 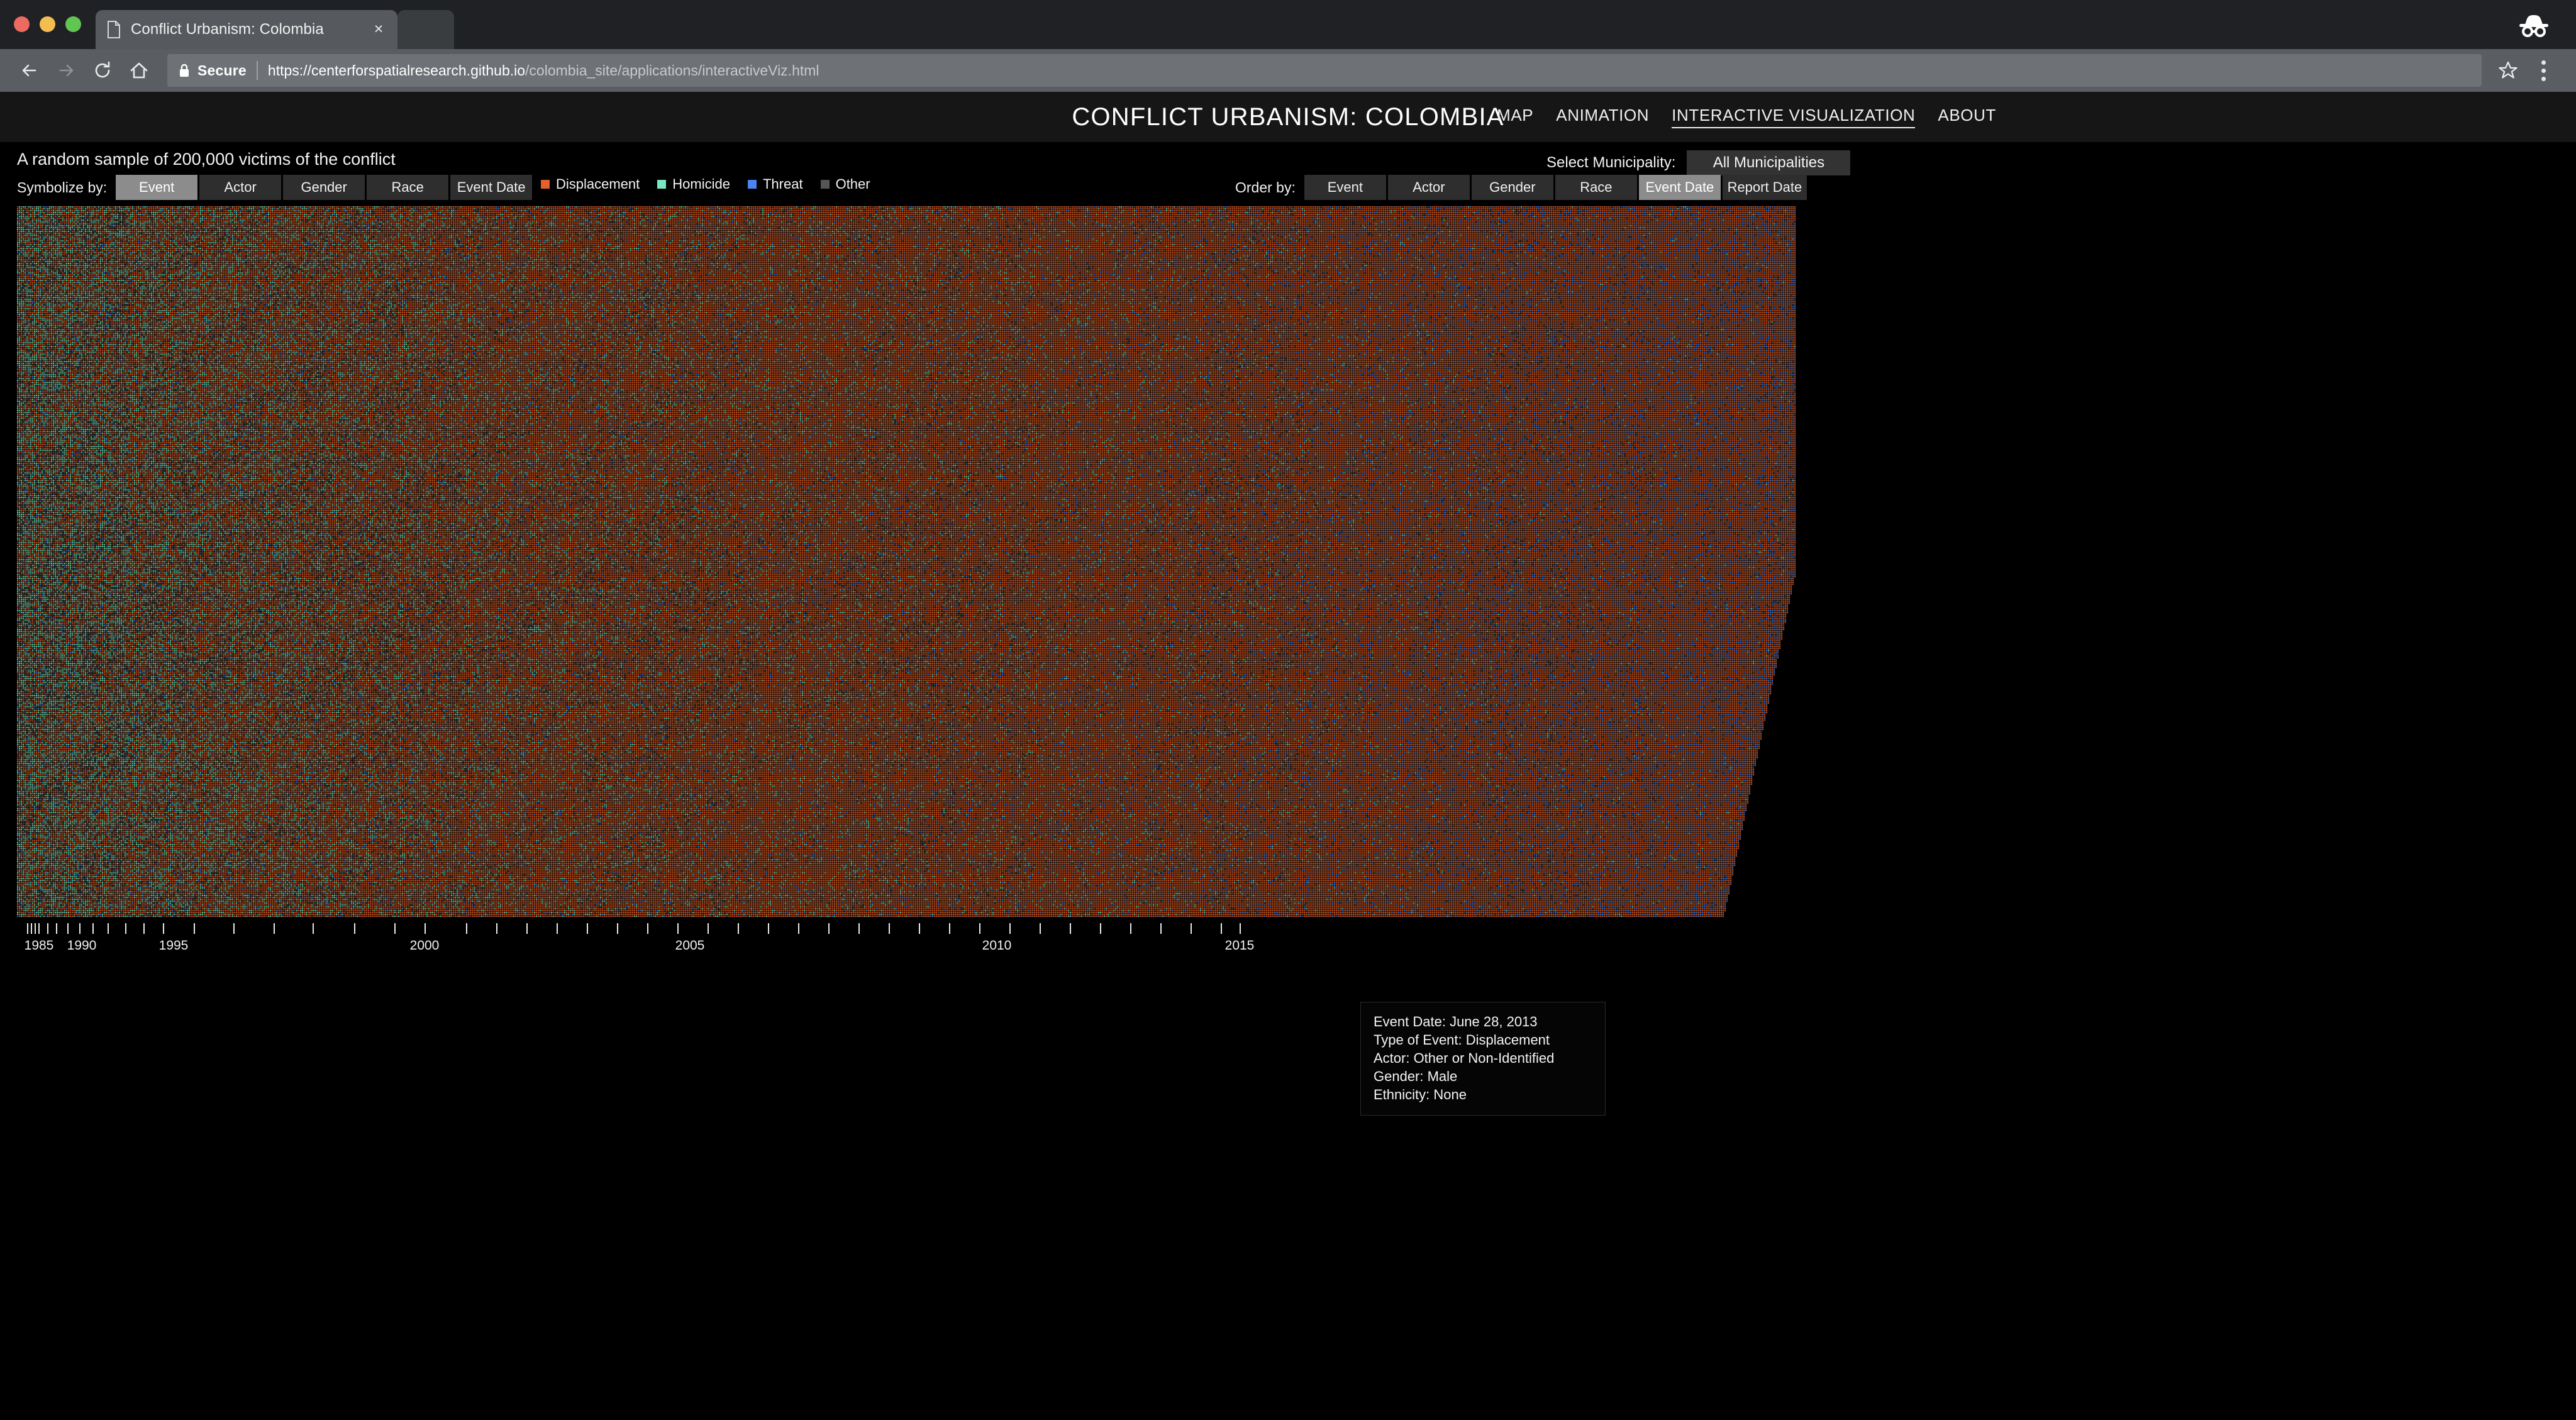 I want to click on axis-tick-label: 1995, so click(x=173, y=946).